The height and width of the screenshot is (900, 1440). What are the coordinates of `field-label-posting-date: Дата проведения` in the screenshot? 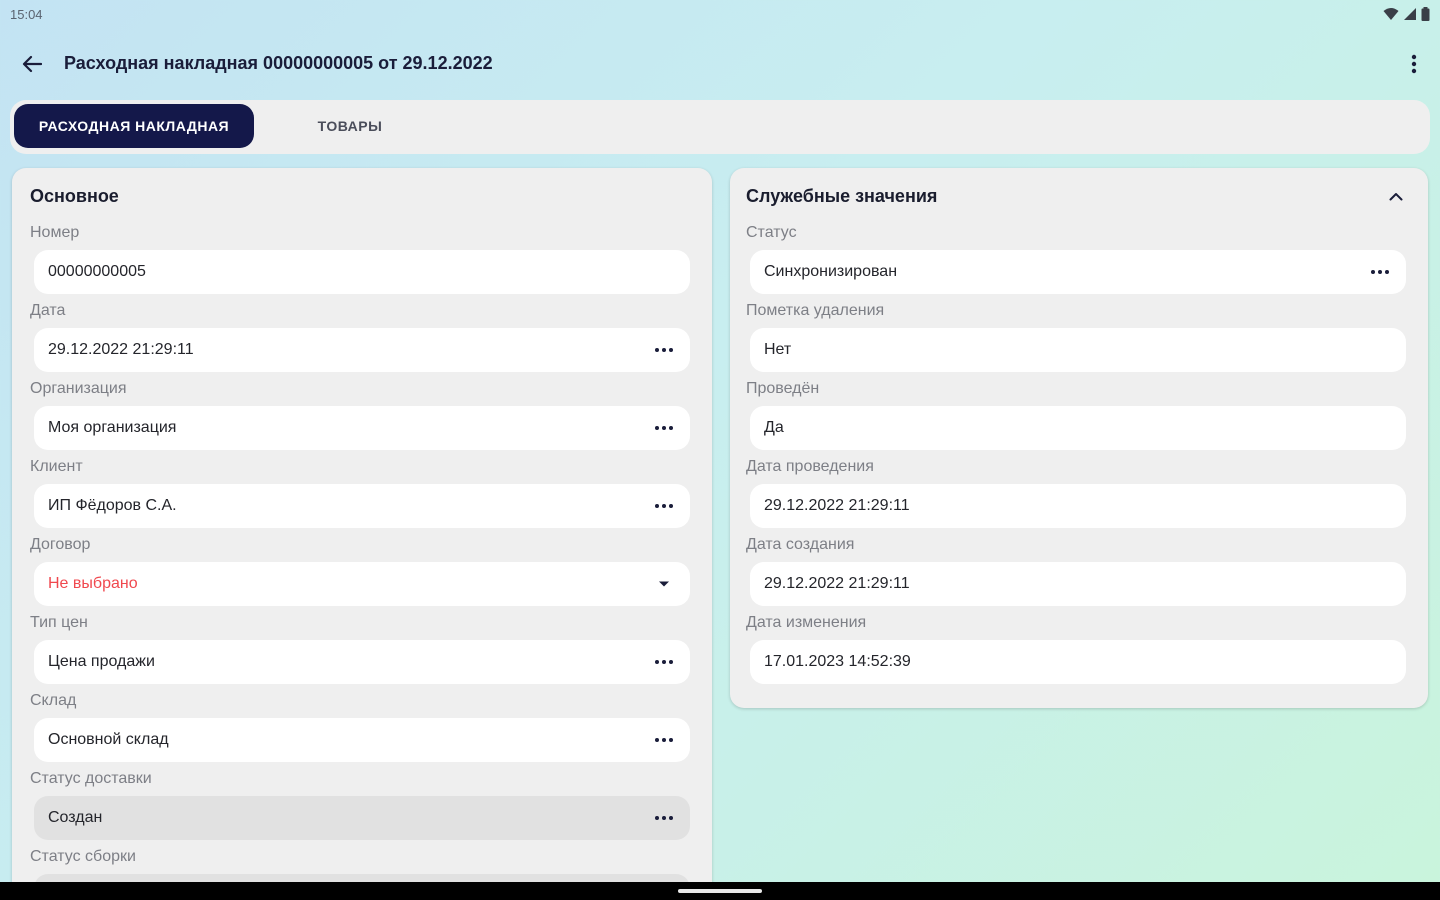 It's located at (810, 466).